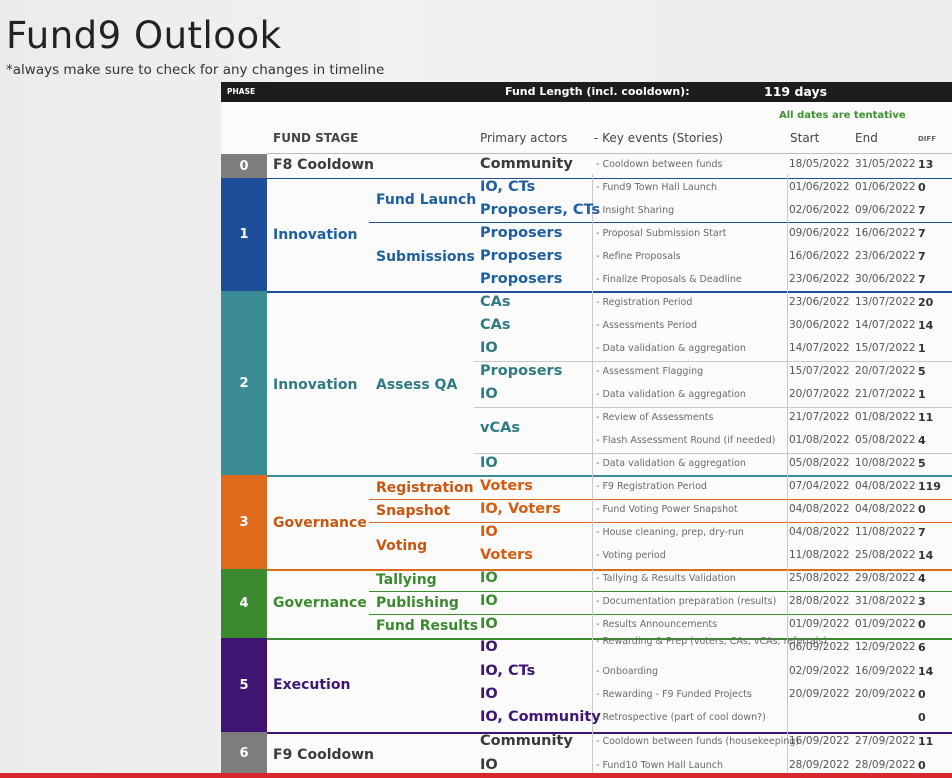 The width and height of the screenshot is (952, 778). What do you see at coordinates (540, 717) in the screenshot?
I see `actor-cell: IO, Community` at bounding box center [540, 717].